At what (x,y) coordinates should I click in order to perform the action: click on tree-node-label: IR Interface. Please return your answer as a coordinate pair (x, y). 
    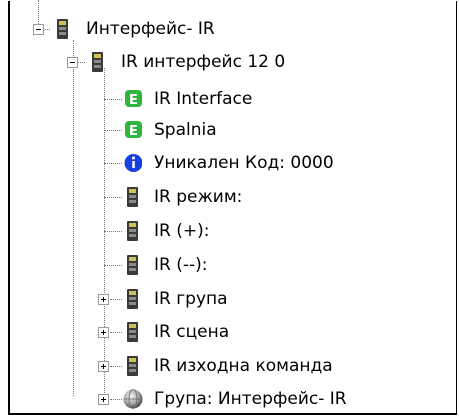
    Looking at the image, I should click on (203, 99).